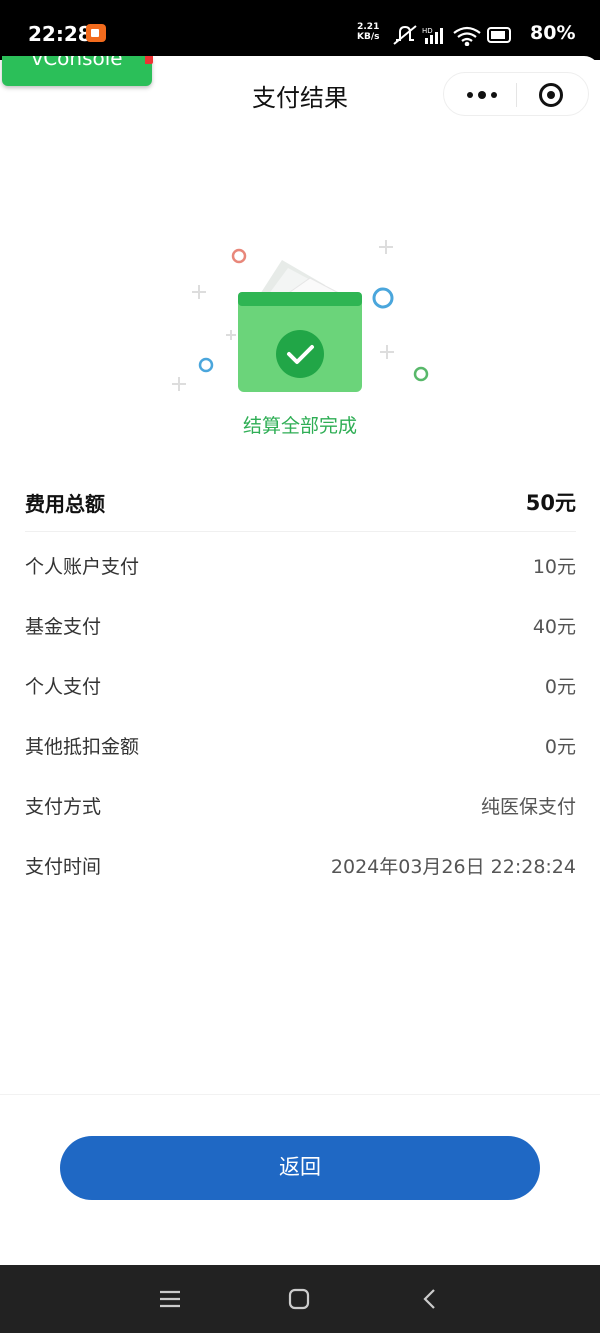 This screenshot has height=1333, width=600. What do you see at coordinates (300, 804) in the screenshot?
I see `detail-row-payment-method: 支付方式 纯医保支付` at bounding box center [300, 804].